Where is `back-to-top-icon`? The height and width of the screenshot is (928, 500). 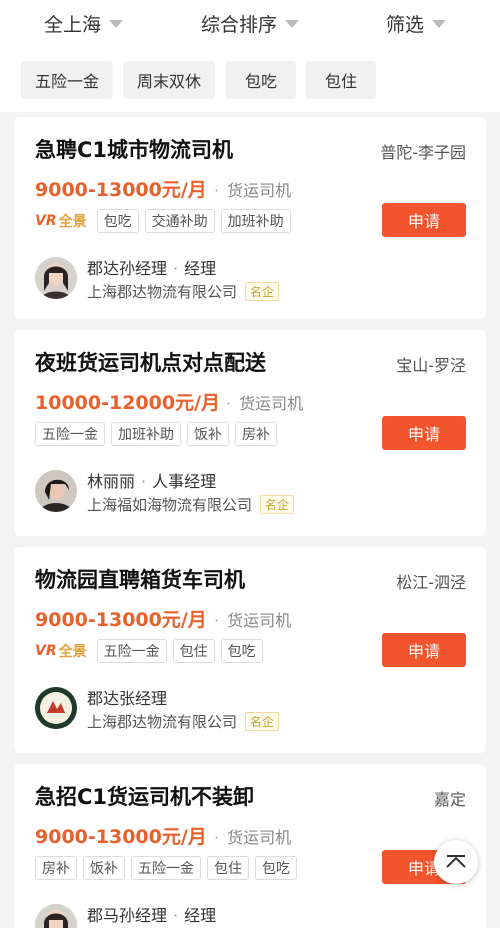
back-to-top-icon is located at coordinates (456, 861).